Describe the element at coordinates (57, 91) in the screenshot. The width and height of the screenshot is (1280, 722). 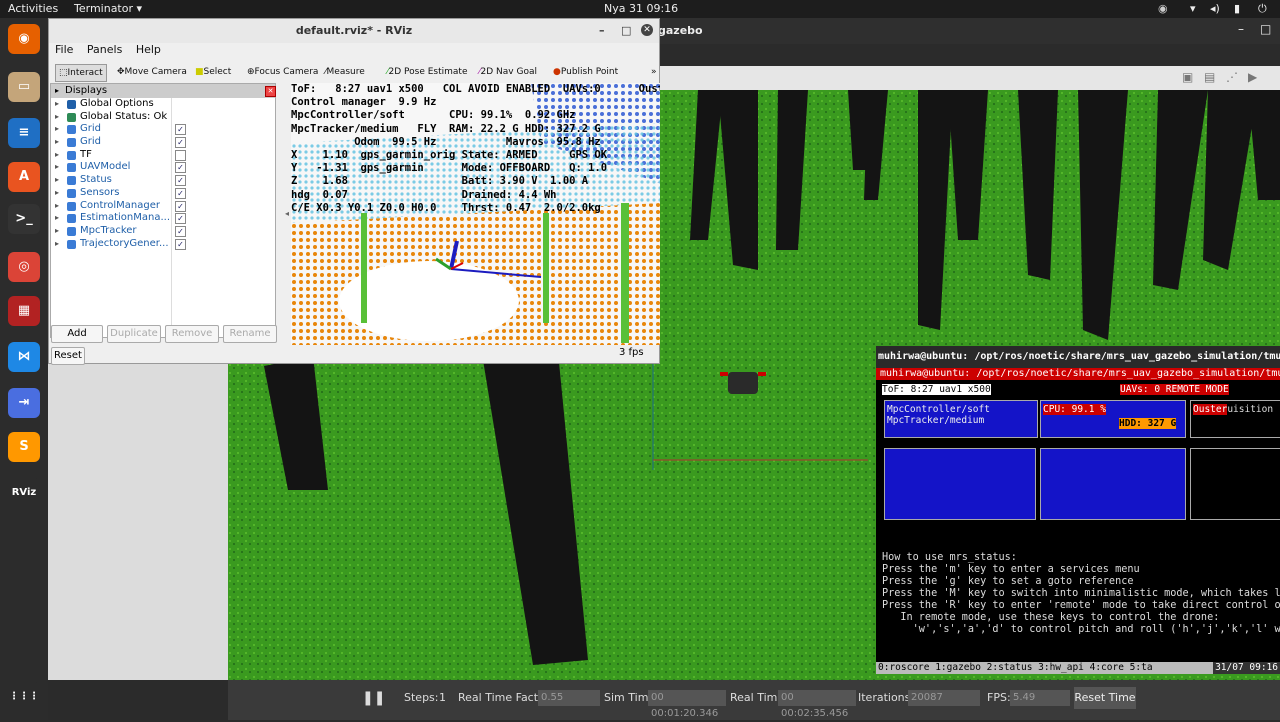
I see `panel-collapse-icon: ▸` at that location.